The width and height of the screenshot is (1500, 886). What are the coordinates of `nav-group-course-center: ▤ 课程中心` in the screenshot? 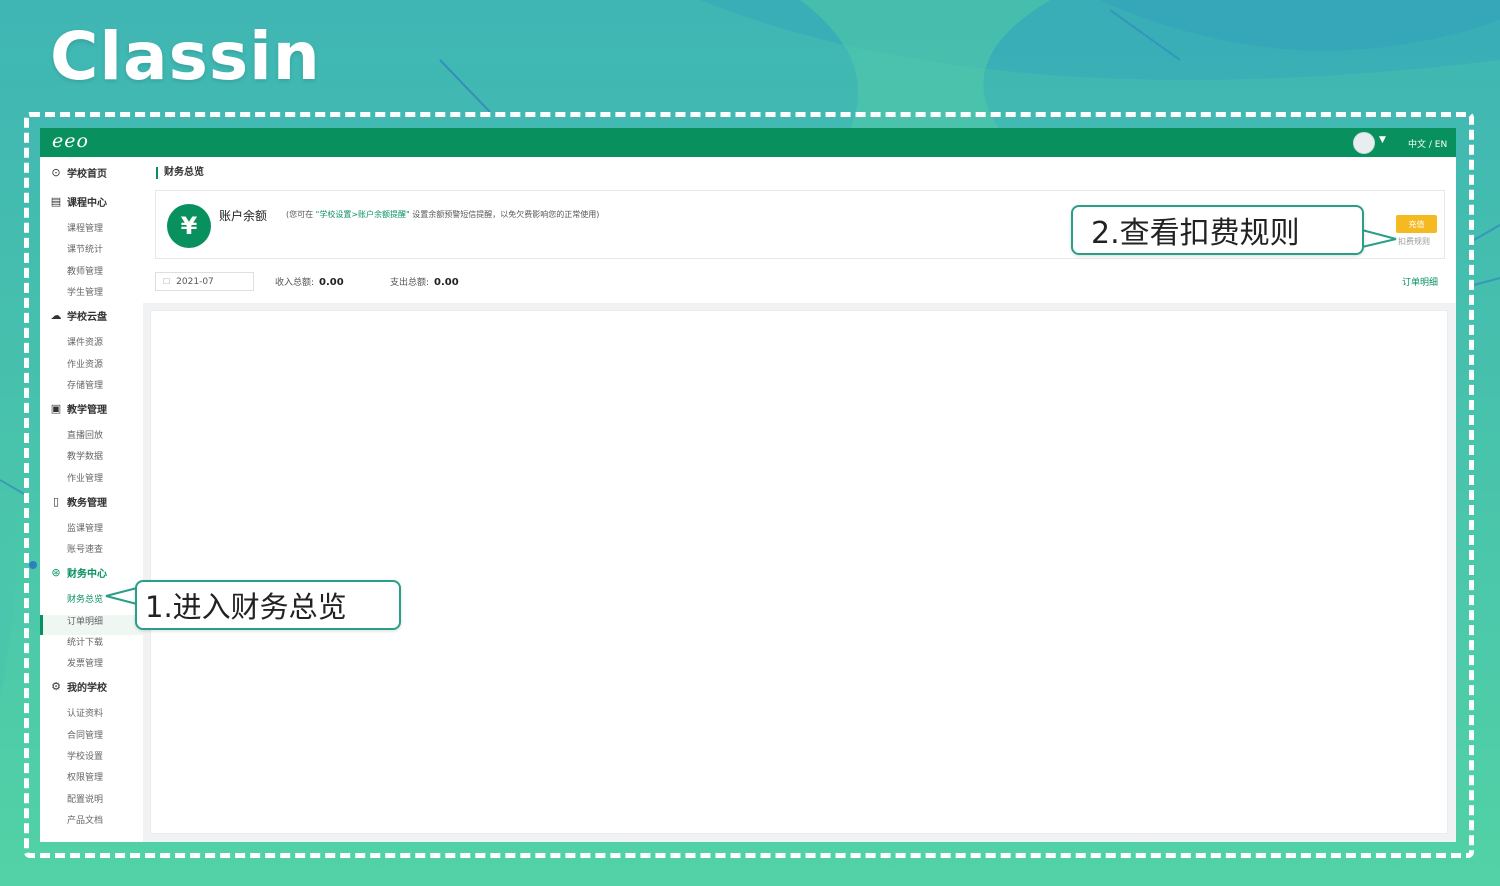 It's located at (78, 201).